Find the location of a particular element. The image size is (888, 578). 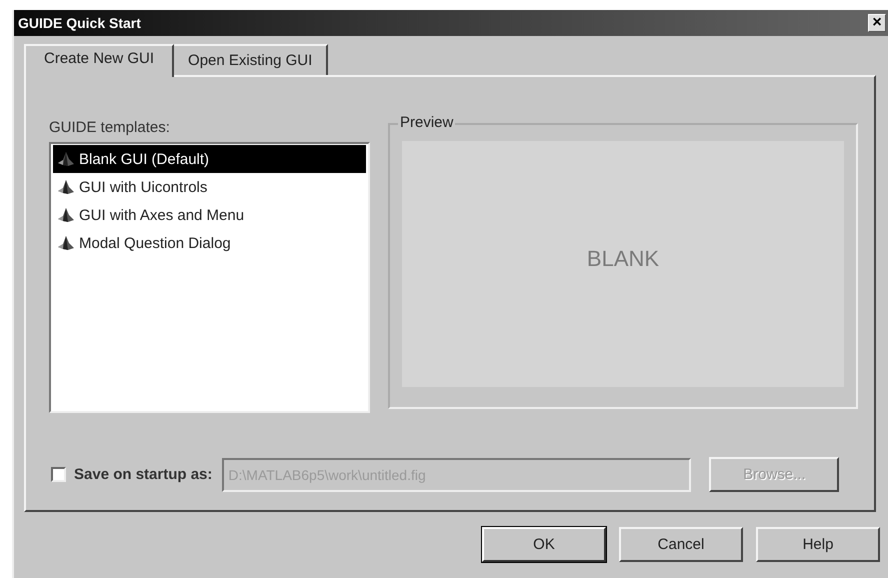

dialog-button: Help is located at coordinates (818, 544).